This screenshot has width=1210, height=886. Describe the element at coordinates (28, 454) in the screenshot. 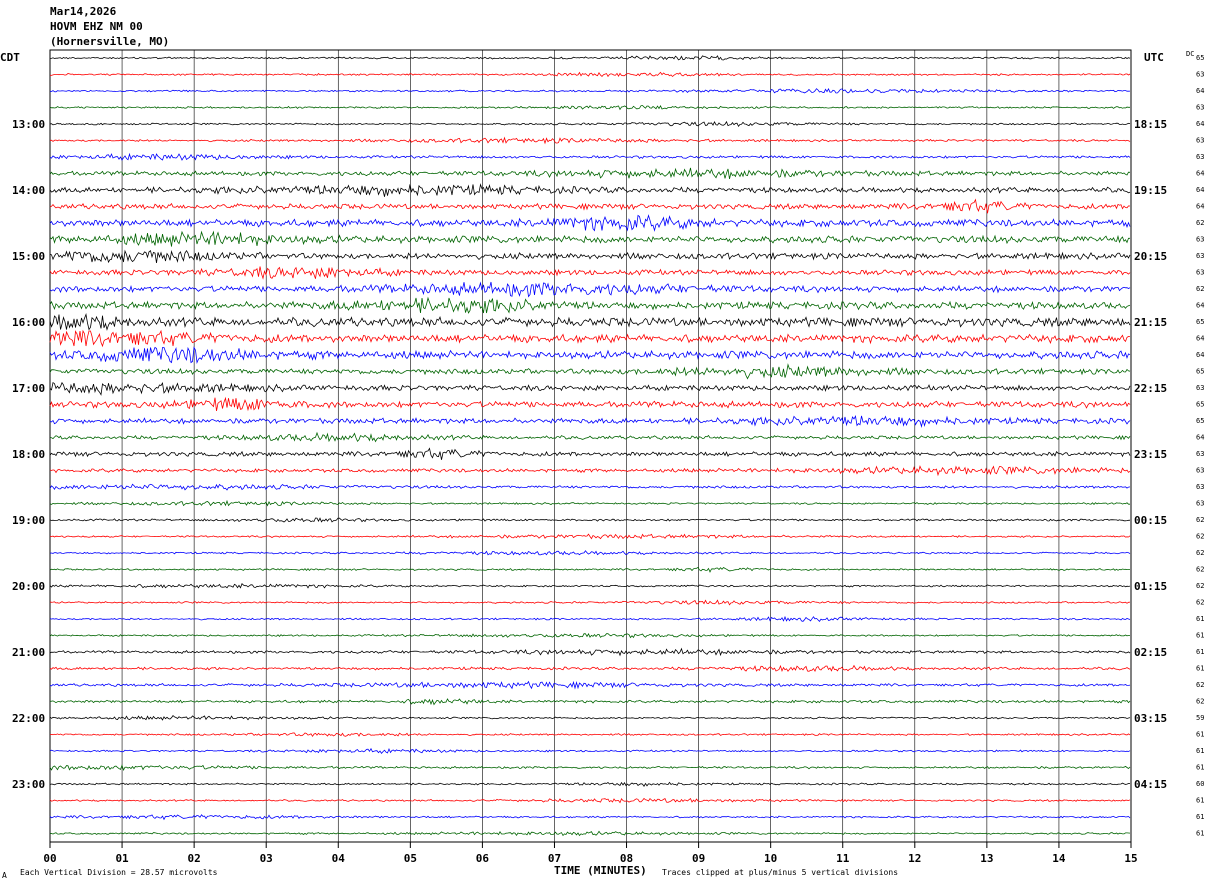

I see `left-hour-label: 18:00` at that location.